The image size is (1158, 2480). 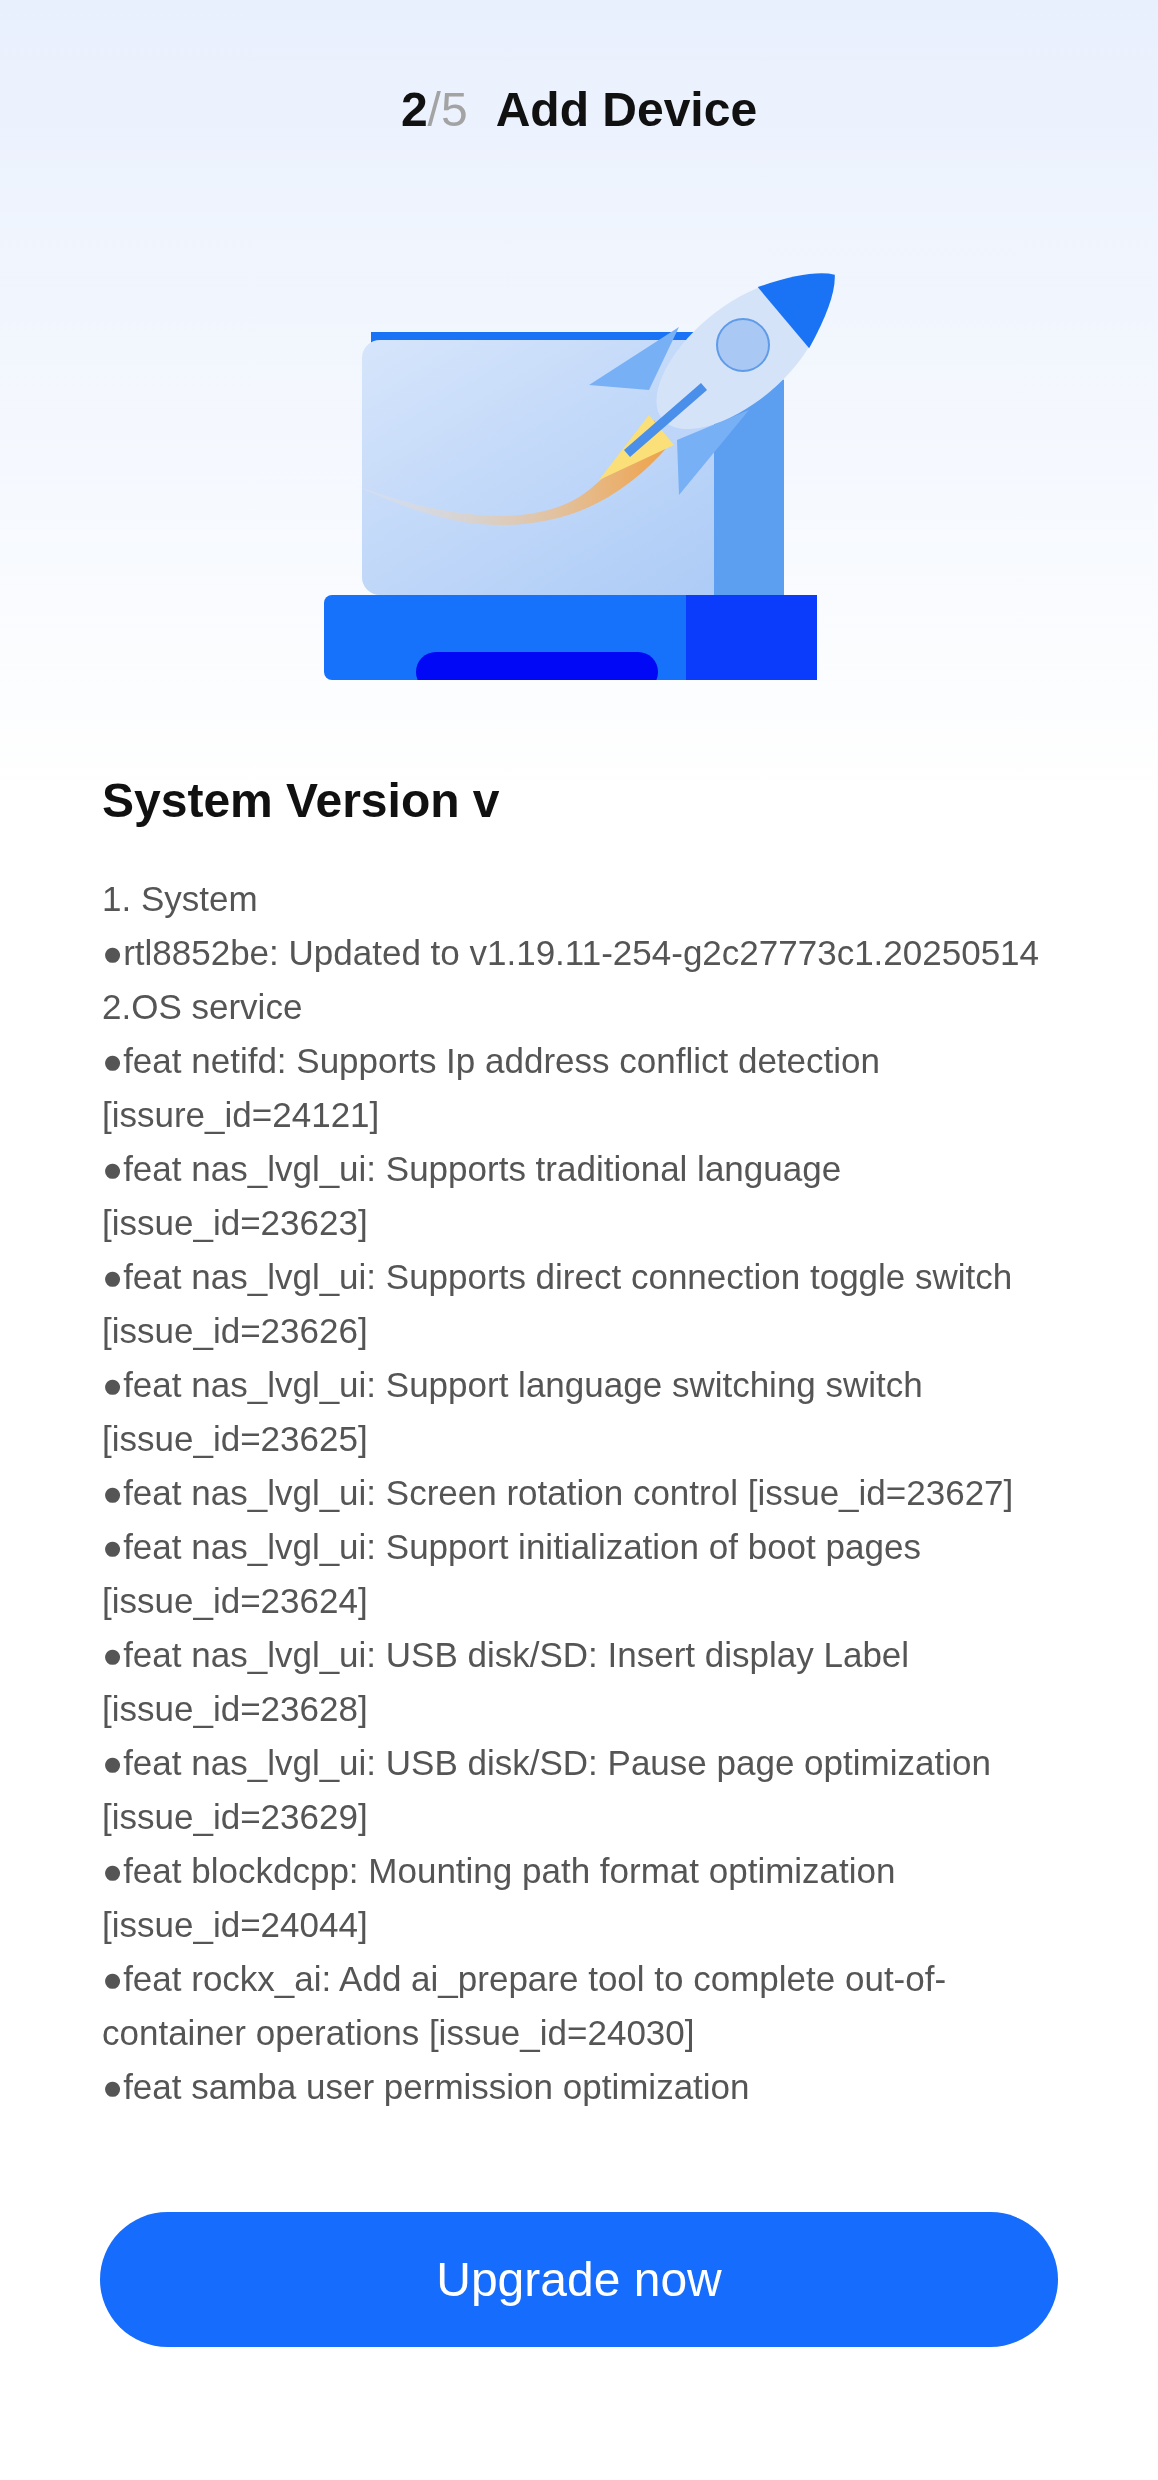 What do you see at coordinates (512, 1574) in the screenshot?
I see `release-note: ●feat nas_lvgl_ui: Support initialization of boot pages [issue_id=23624]` at bounding box center [512, 1574].